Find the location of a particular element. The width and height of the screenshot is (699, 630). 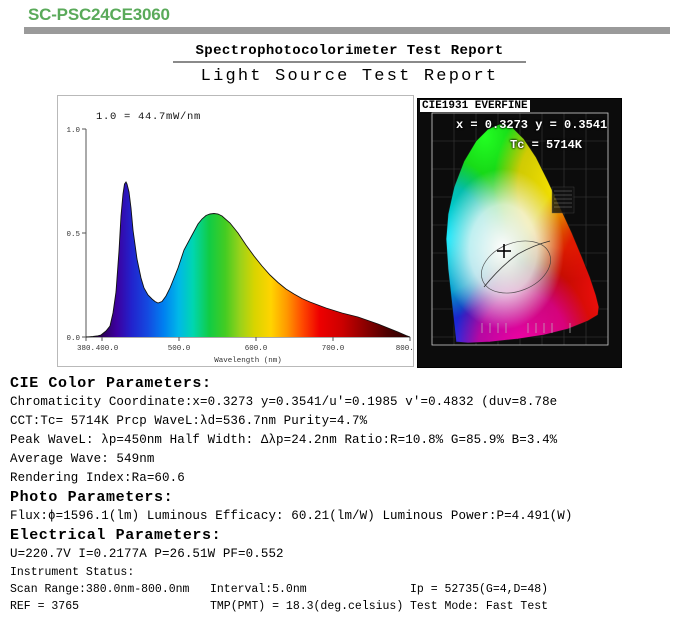

report-title: Spectrophotocolorimeter Test Report is located at coordinates (349, 53).